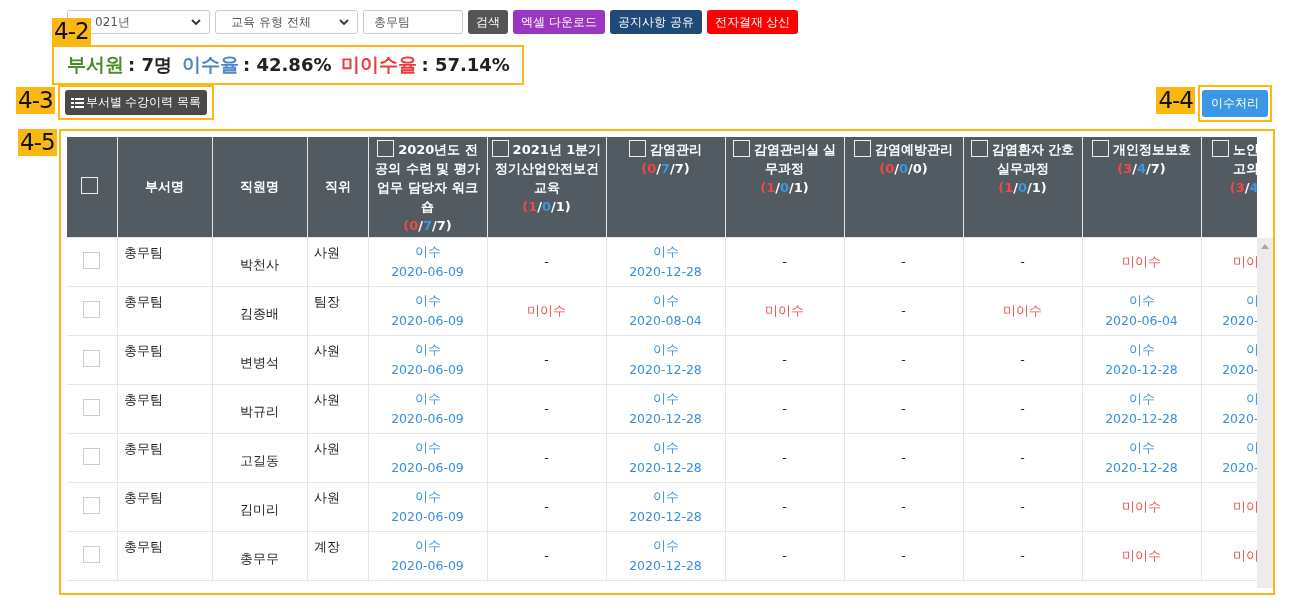  Describe the element at coordinates (95, 64) in the screenshot. I see `stat-label: 부서원` at that location.